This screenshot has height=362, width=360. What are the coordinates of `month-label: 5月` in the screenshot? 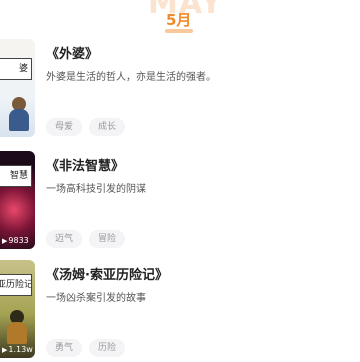 It's located at (179, 20).